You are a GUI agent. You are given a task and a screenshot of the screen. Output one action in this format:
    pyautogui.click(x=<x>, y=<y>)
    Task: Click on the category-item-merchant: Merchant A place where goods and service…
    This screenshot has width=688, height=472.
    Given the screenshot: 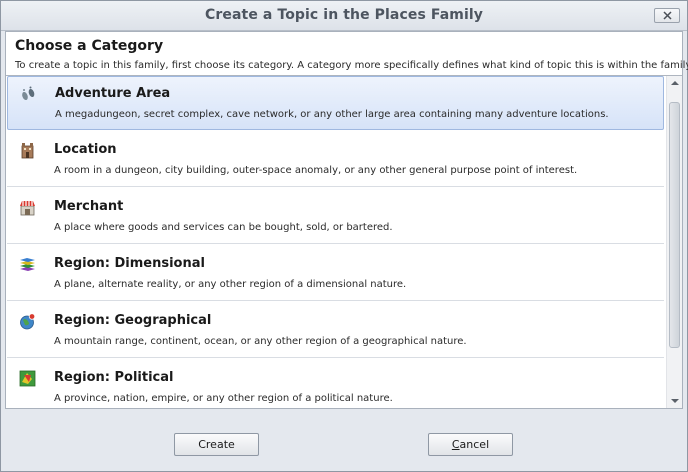 What is the action you would take?
    pyautogui.click(x=335, y=217)
    